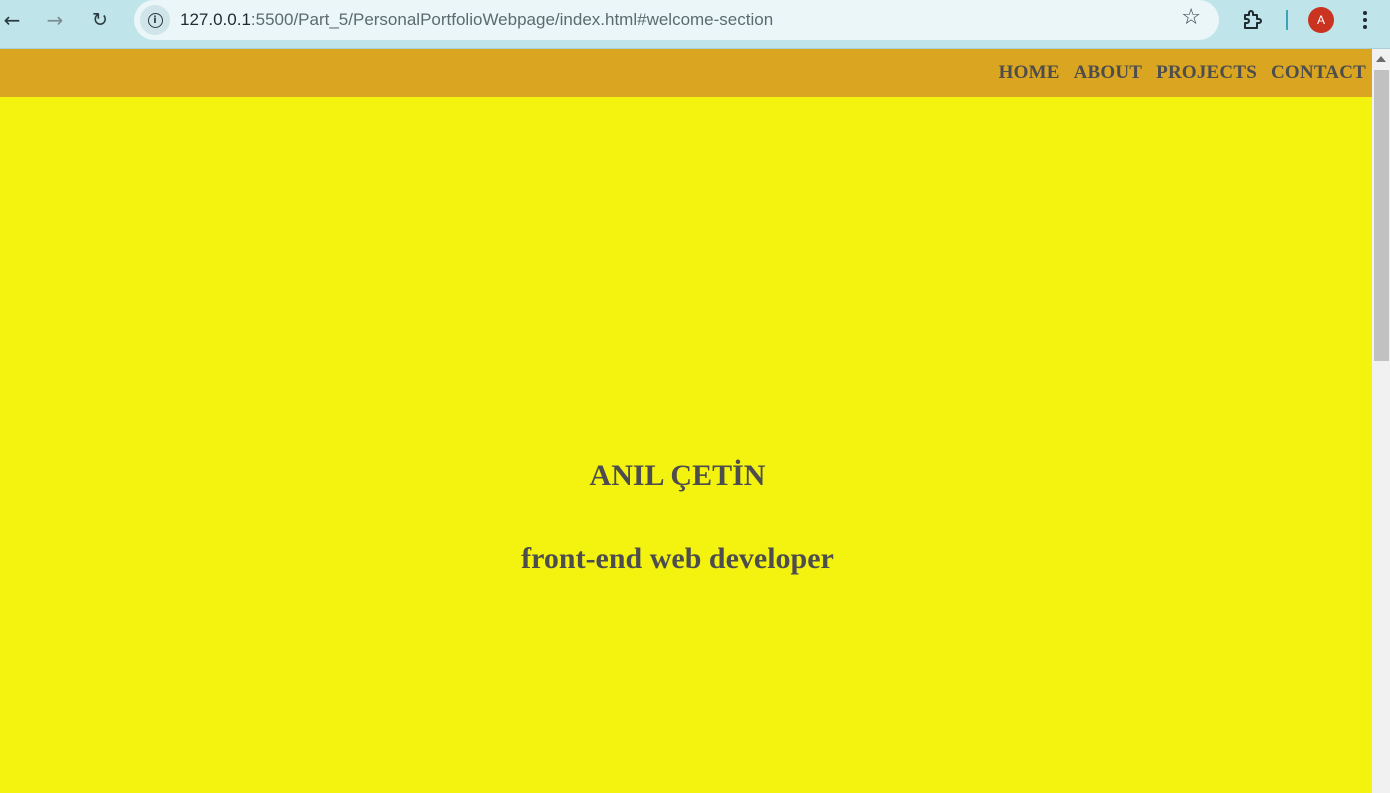 This screenshot has width=1390, height=793. What do you see at coordinates (13, 20) in the screenshot?
I see `back-arrow-icon: ←` at bounding box center [13, 20].